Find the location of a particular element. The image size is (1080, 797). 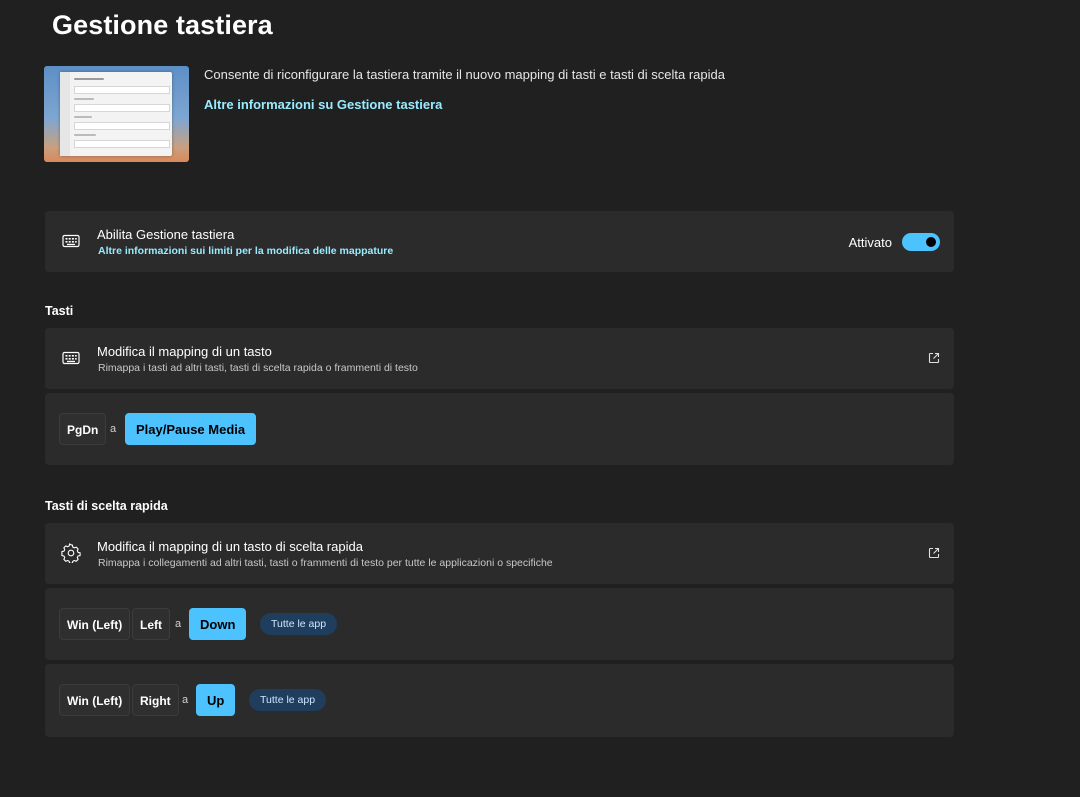

target-key: Down is located at coordinates (218, 624).